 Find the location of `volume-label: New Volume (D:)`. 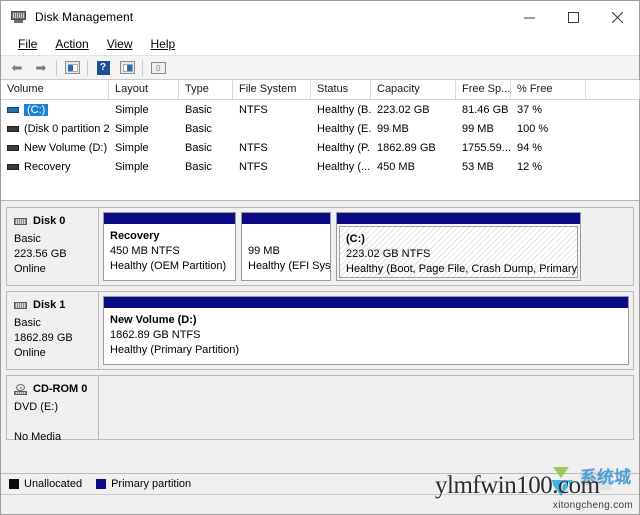

volume-label: New Volume (D:) is located at coordinates (66, 147).